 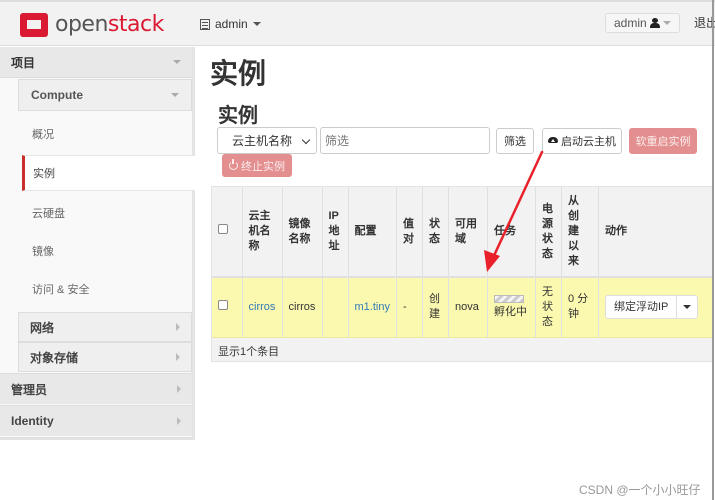 What do you see at coordinates (642, 307) in the screenshot?
I see `associate-floating-ip-button: 绑定浮动IP` at bounding box center [642, 307].